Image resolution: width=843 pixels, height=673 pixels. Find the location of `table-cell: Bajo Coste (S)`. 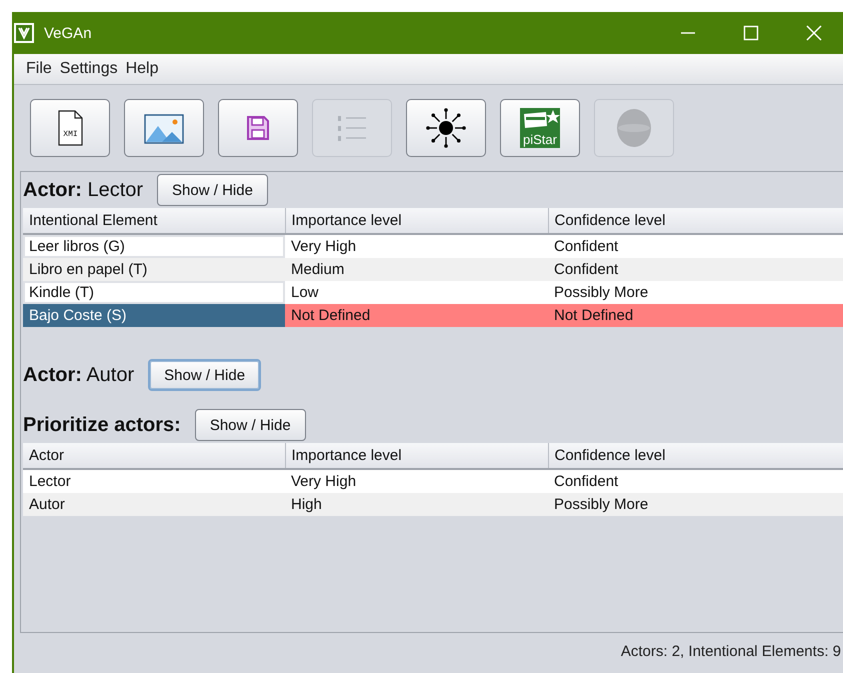

table-cell: Bajo Coste (S) is located at coordinates (154, 315).